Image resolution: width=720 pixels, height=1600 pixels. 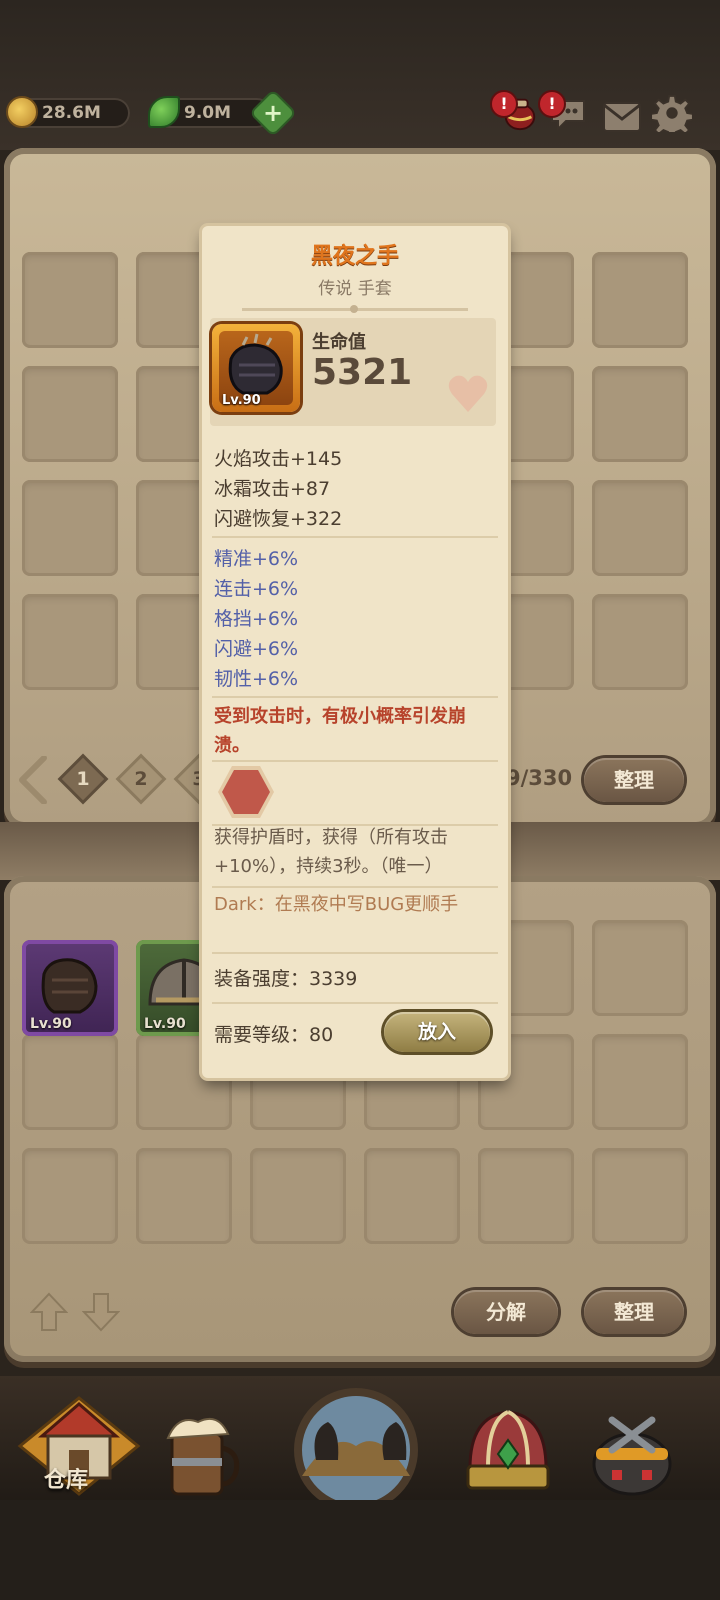 What do you see at coordinates (198, 1453) in the screenshot?
I see `nav-tavern-mug-icon` at bounding box center [198, 1453].